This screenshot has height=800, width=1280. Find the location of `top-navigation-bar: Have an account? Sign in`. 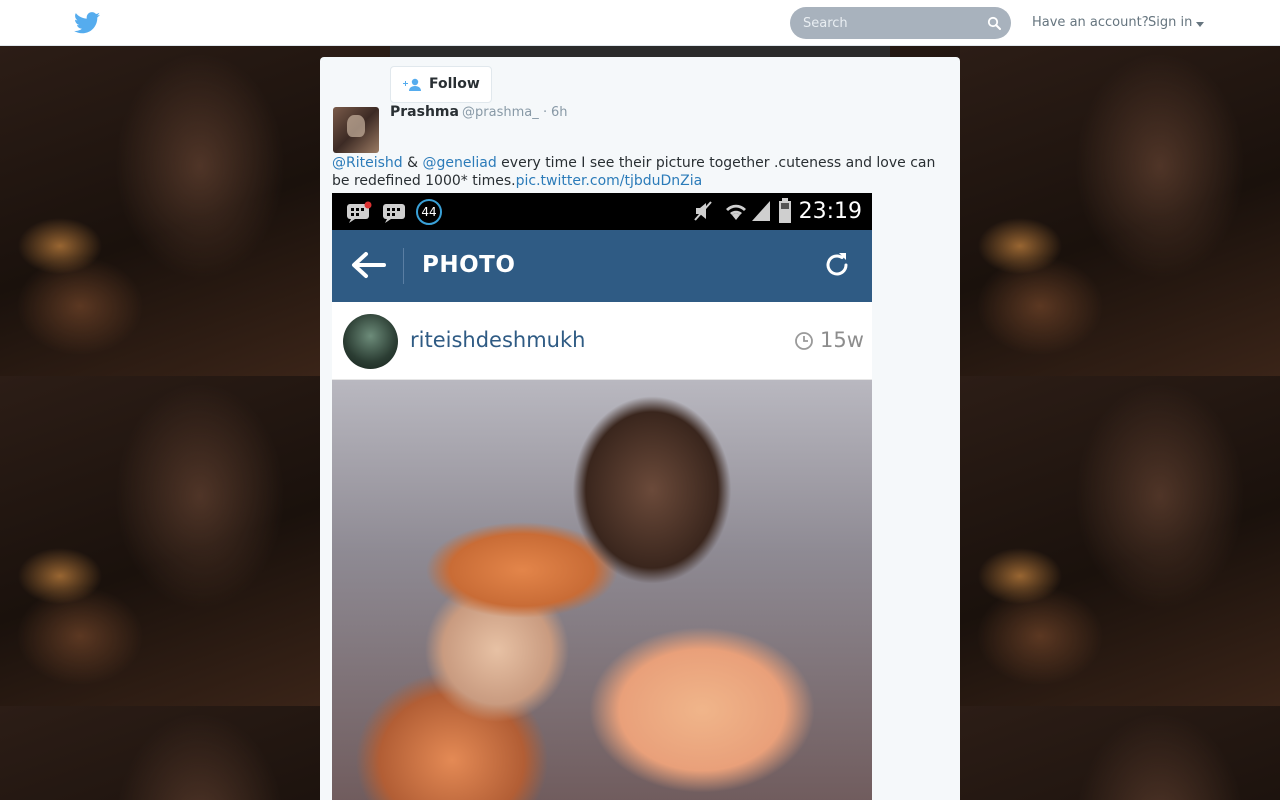

top-navigation-bar: Have an account? Sign in is located at coordinates (640, 23).